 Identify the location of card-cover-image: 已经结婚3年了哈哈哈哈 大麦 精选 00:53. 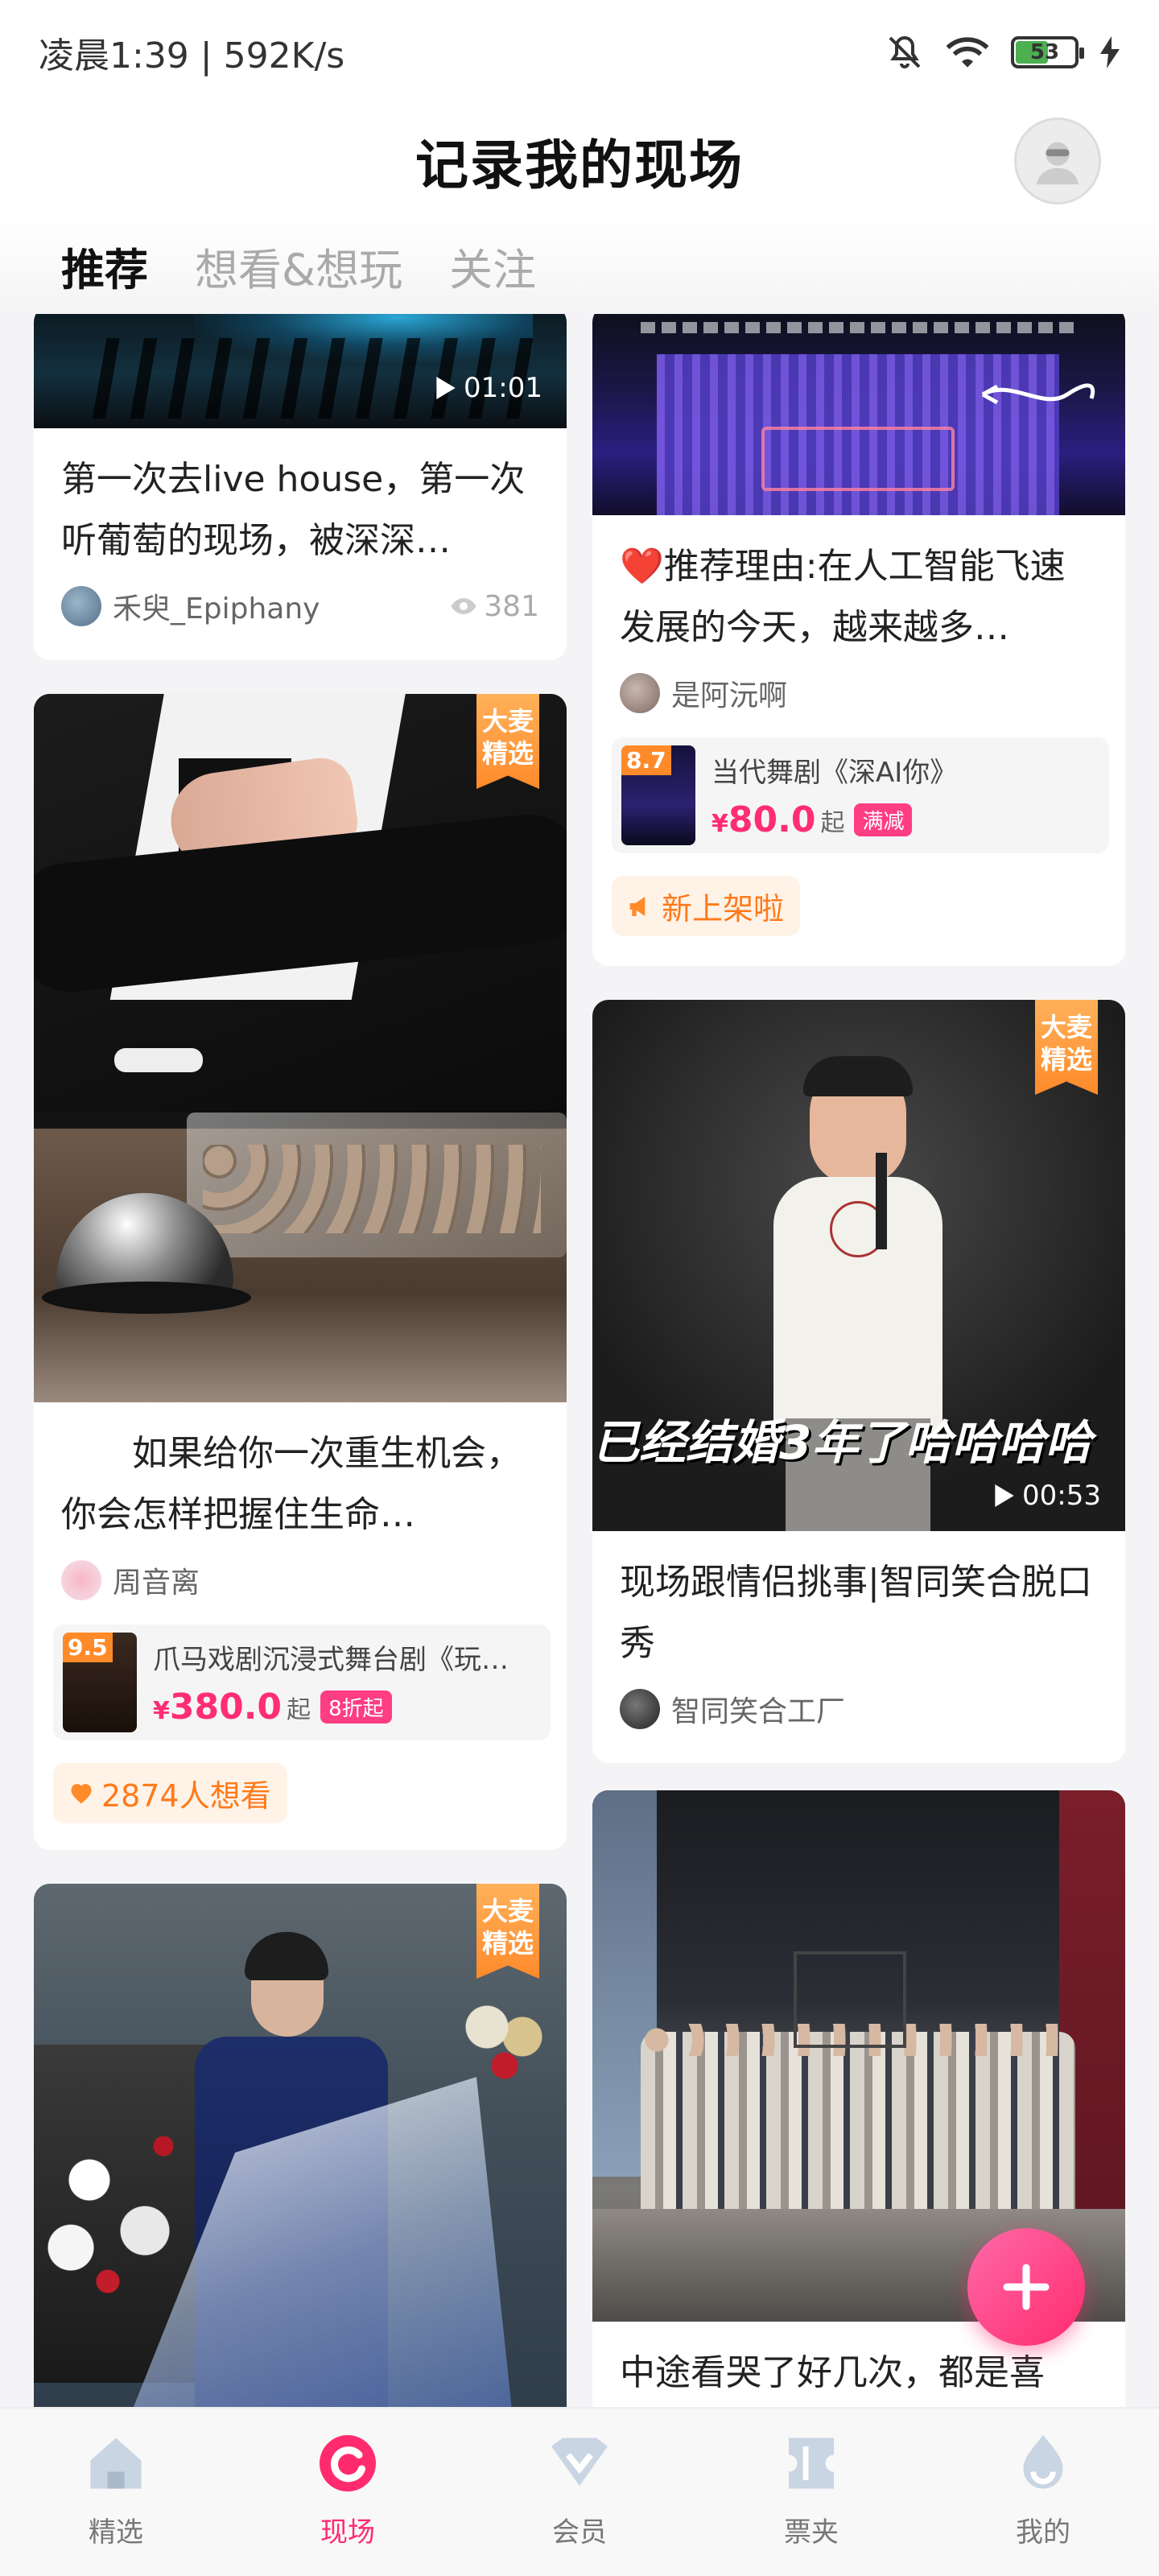
(858, 1265).